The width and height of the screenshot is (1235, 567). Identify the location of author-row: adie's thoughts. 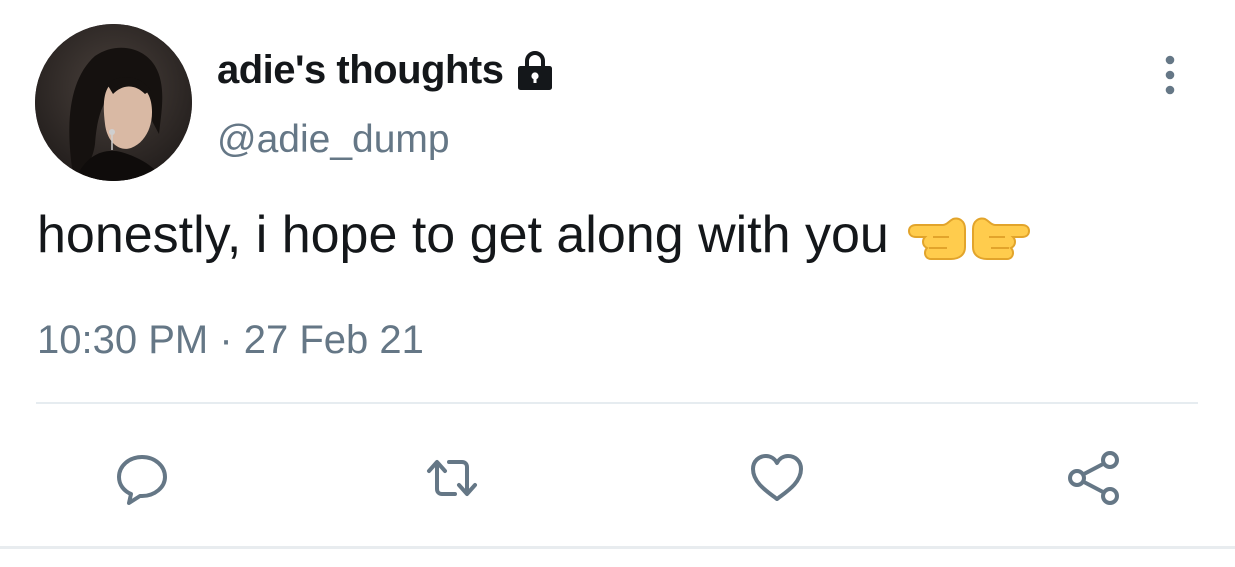
(387, 70).